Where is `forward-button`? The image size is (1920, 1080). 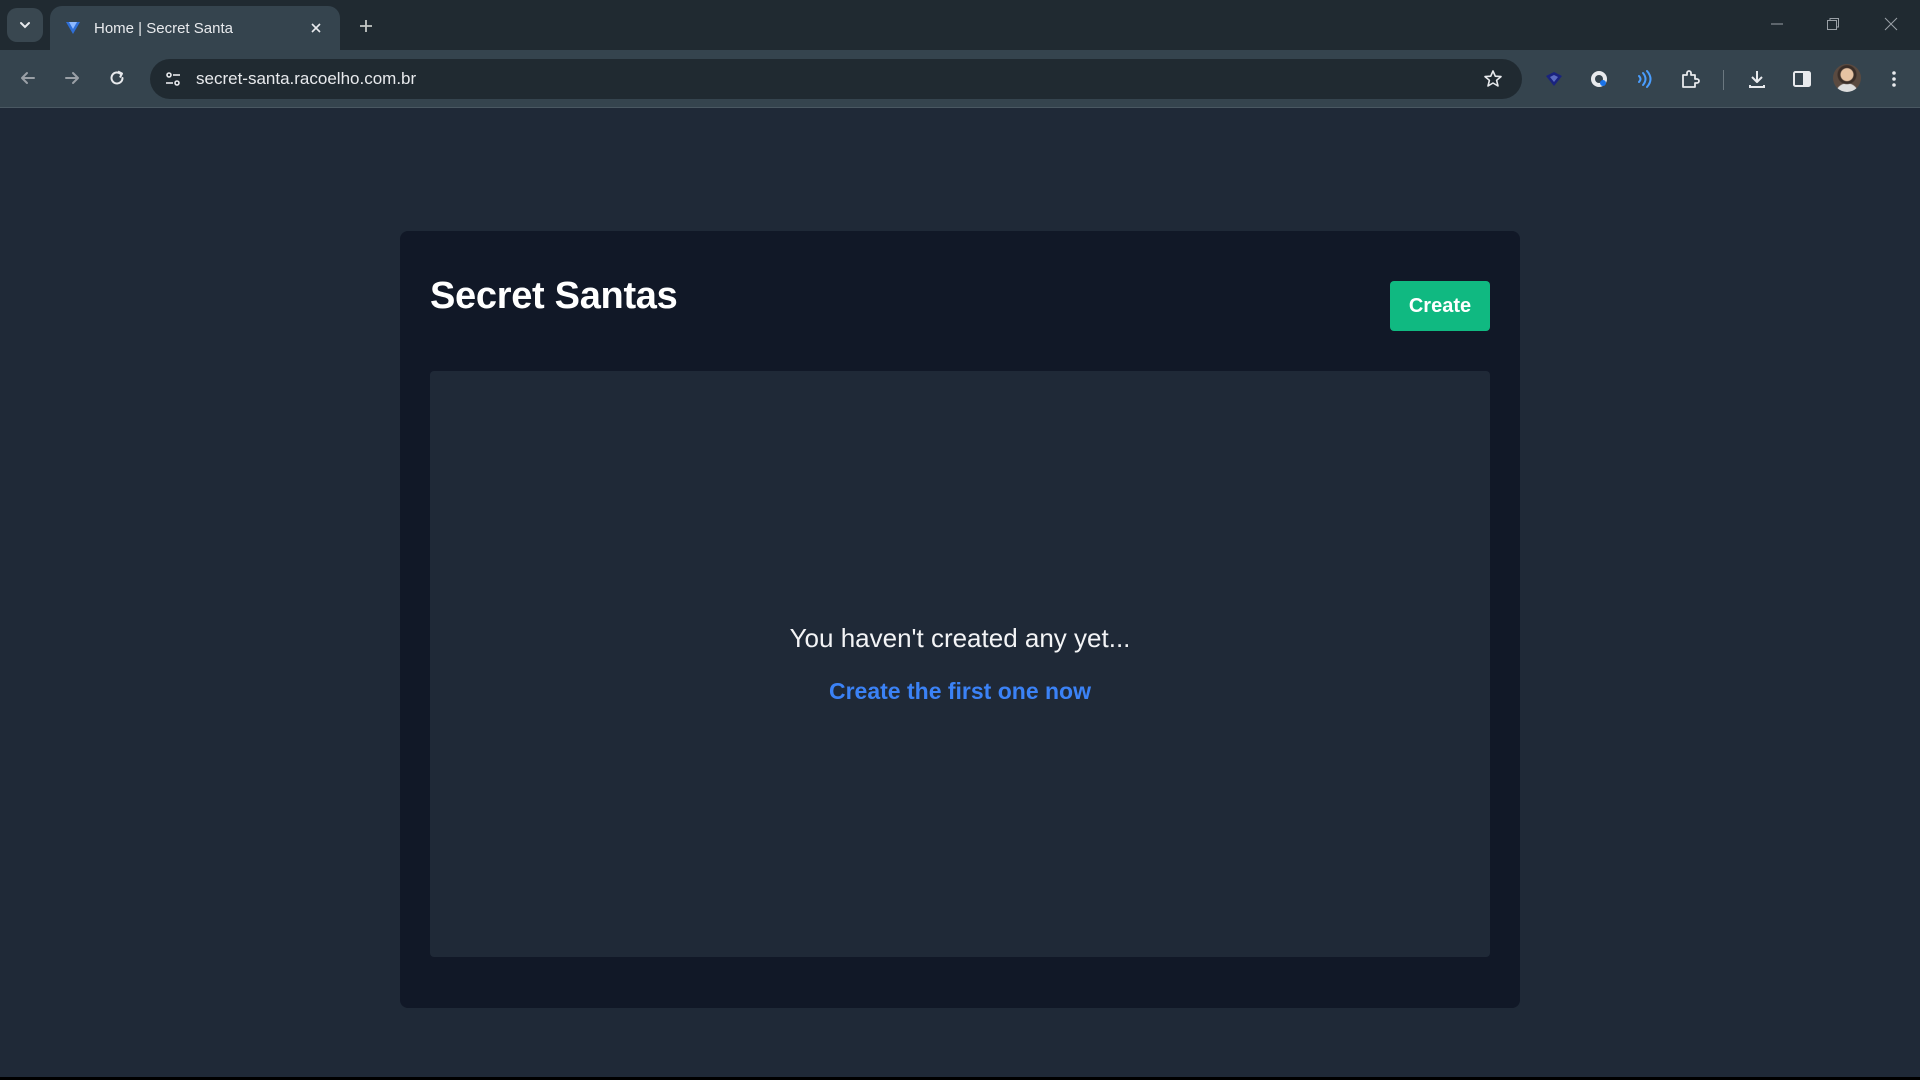 forward-button is located at coordinates (72, 78).